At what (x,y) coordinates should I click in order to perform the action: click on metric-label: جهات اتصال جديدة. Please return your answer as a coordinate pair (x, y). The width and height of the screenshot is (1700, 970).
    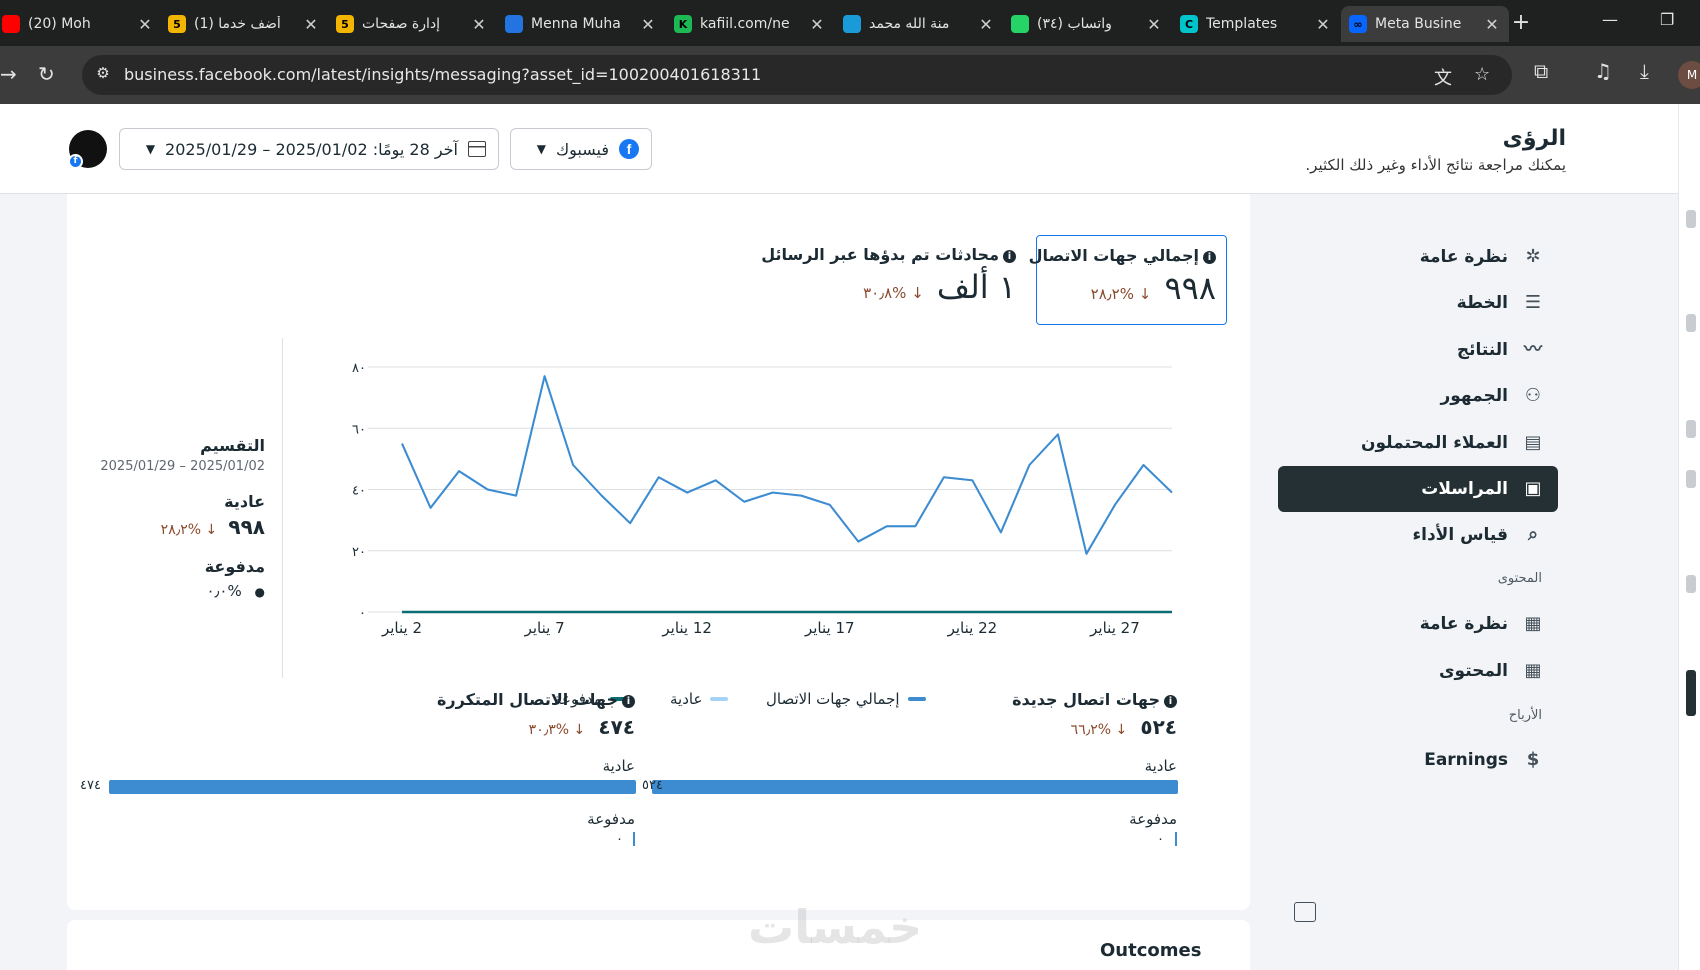
    Looking at the image, I should click on (1086, 699).